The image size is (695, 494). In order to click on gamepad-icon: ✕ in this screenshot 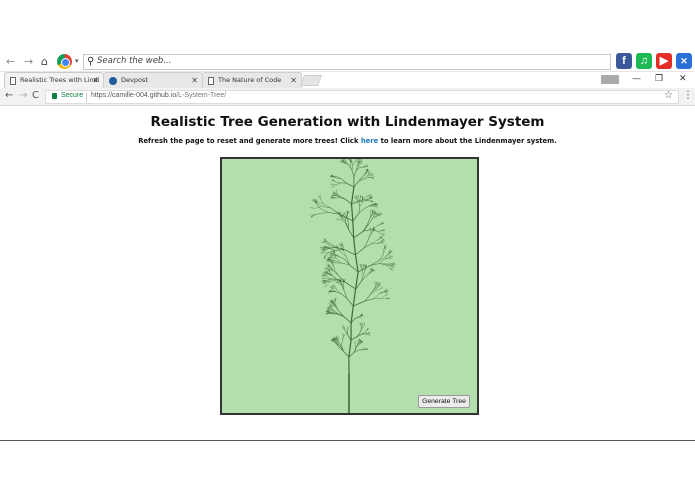, I will do `click(684, 61)`.